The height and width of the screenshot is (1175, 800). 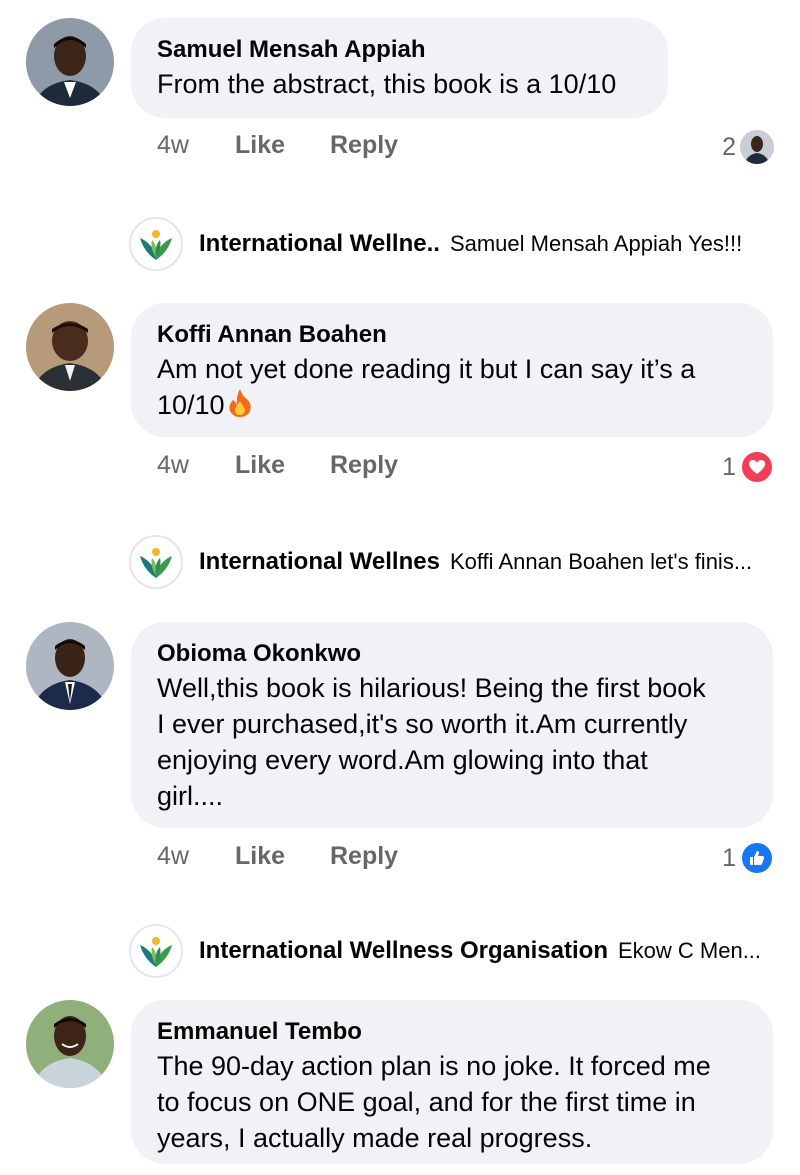 What do you see at coordinates (319, 244) in the screenshot?
I see `org-reply-author: International Wellne..` at bounding box center [319, 244].